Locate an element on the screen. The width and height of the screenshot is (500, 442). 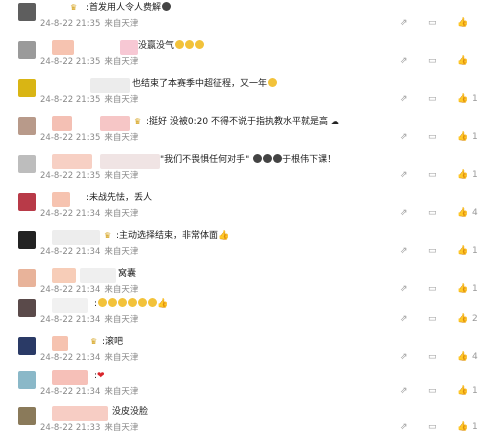
comment-row: 没赢没气 24-8-22 21:35 来自天津 ⇗ ▭ 👍 is located at coordinates (250, 57).